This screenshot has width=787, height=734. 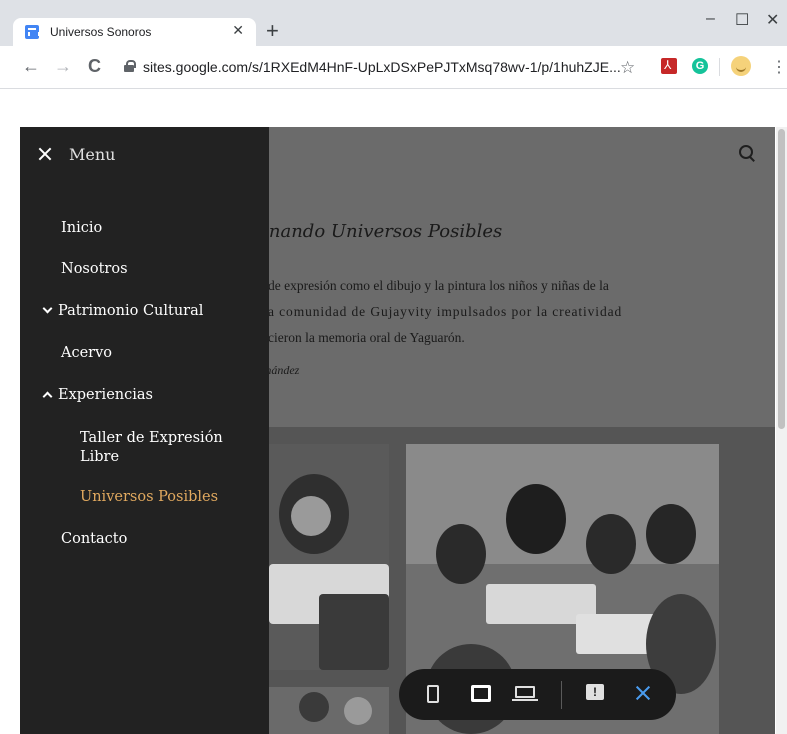 What do you see at coordinates (433, 694) in the screenshot?
I see `phone-preview-icon` at bounding box center [433, 694].